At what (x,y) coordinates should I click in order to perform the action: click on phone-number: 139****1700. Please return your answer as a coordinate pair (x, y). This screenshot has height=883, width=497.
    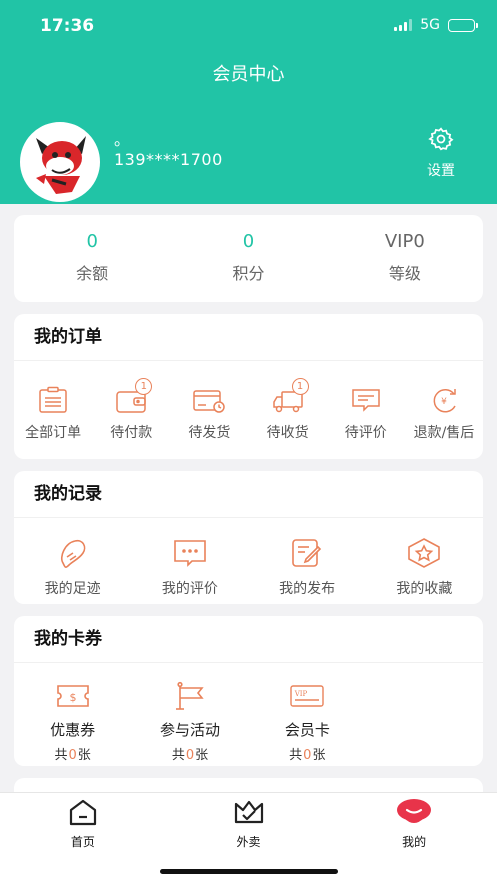
    Looking at the image, I should click on (168, 159).